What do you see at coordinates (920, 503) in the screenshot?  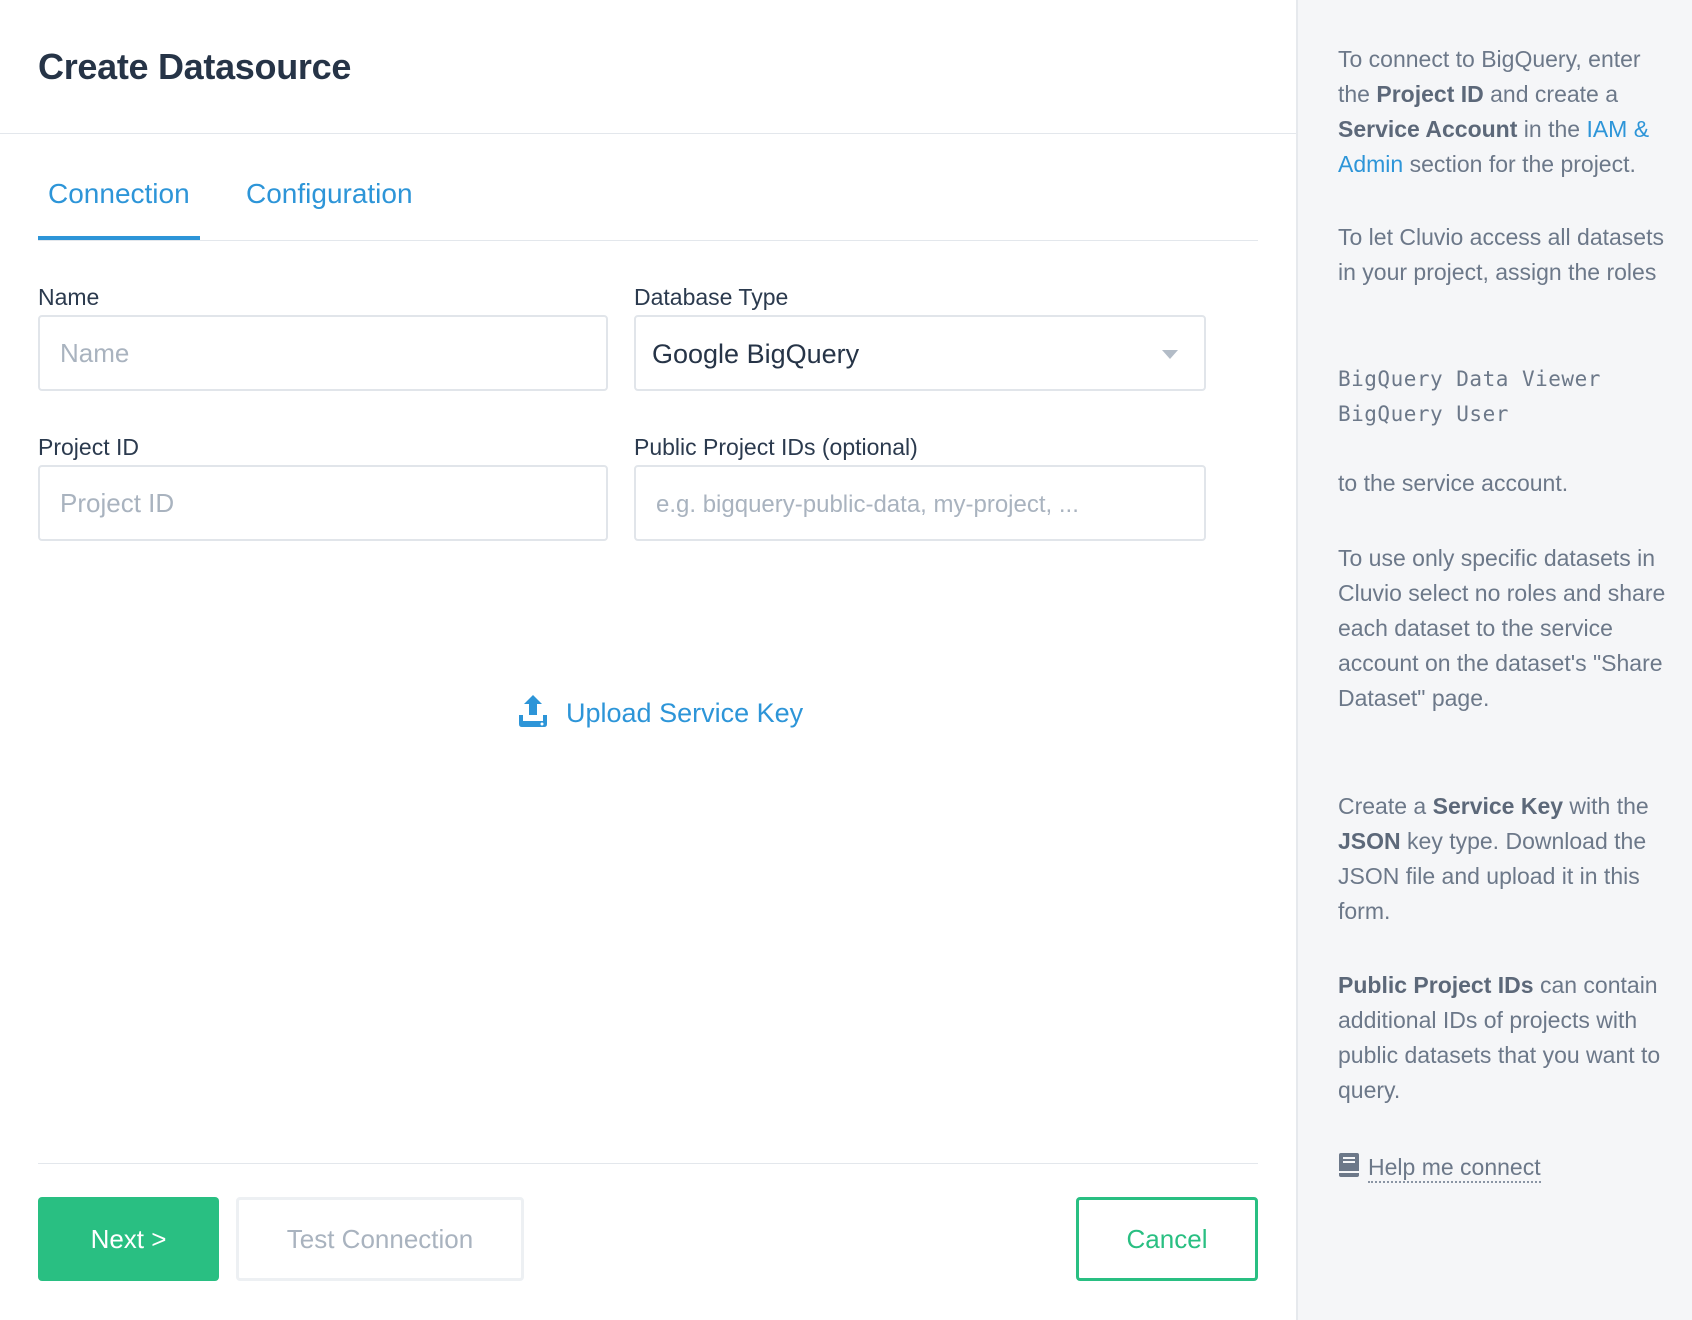 I see `public-project-ids-input` at bounding box center [920, 503].